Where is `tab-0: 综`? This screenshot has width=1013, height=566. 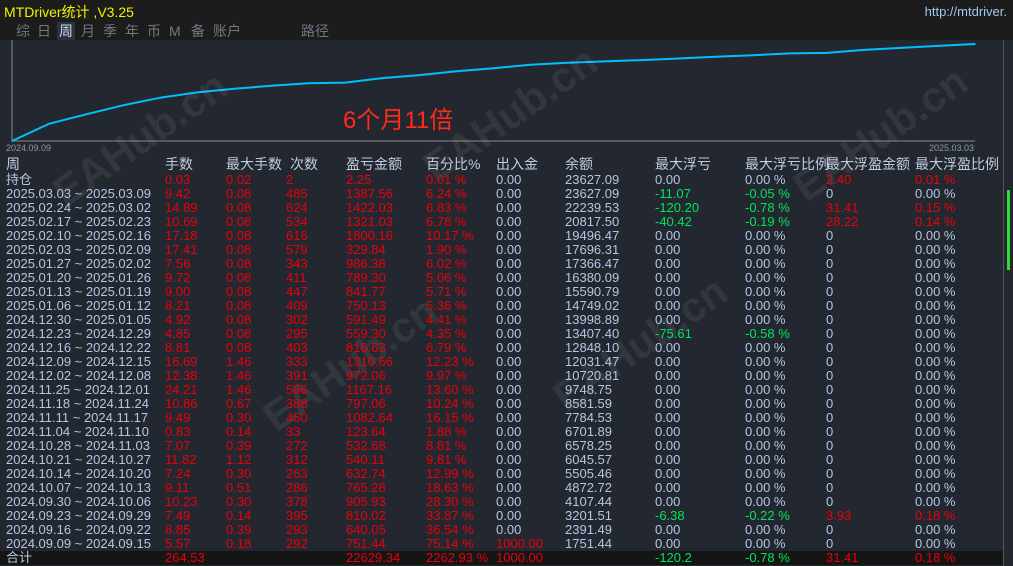 tab-0: 综 is located at coordinates (23, 31).